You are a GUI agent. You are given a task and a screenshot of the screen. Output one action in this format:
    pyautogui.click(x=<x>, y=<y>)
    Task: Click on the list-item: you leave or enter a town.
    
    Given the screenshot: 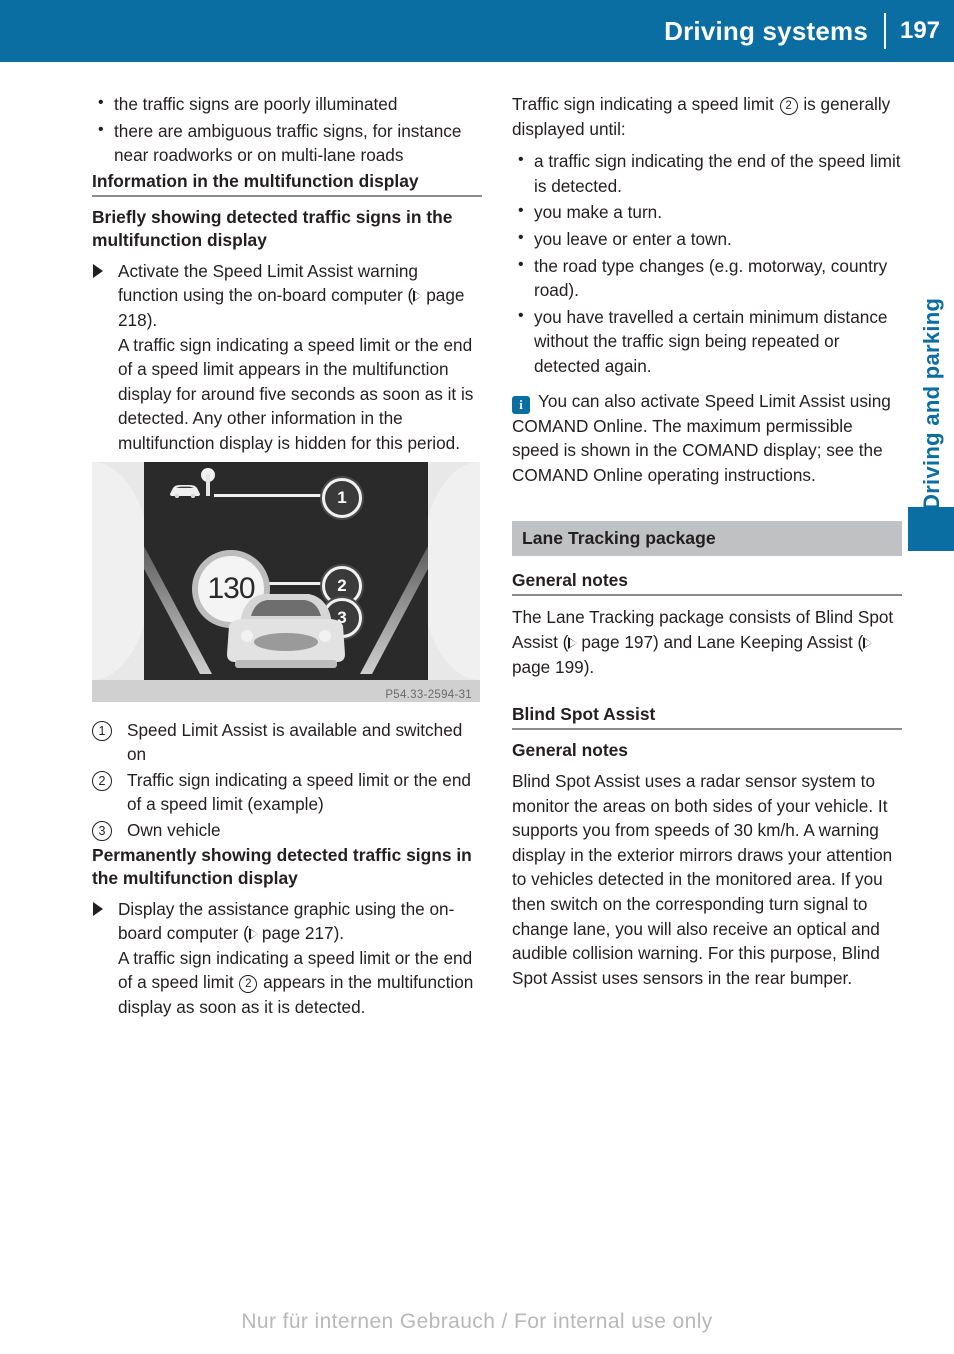 What is the action you would take?
    pyautogui.click(x=707, y=239)
    